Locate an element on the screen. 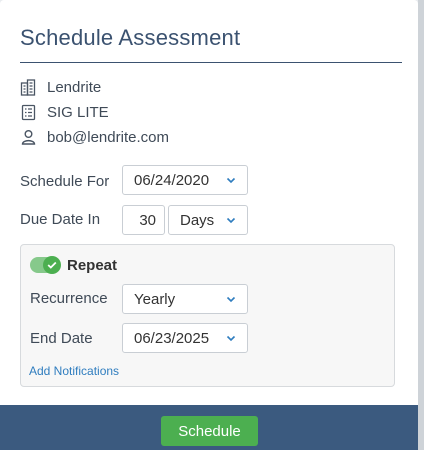 Image resolution: width=424 pixels, height=450 pixels. template-row: SIG LITE is located at coordinates (64, 112).